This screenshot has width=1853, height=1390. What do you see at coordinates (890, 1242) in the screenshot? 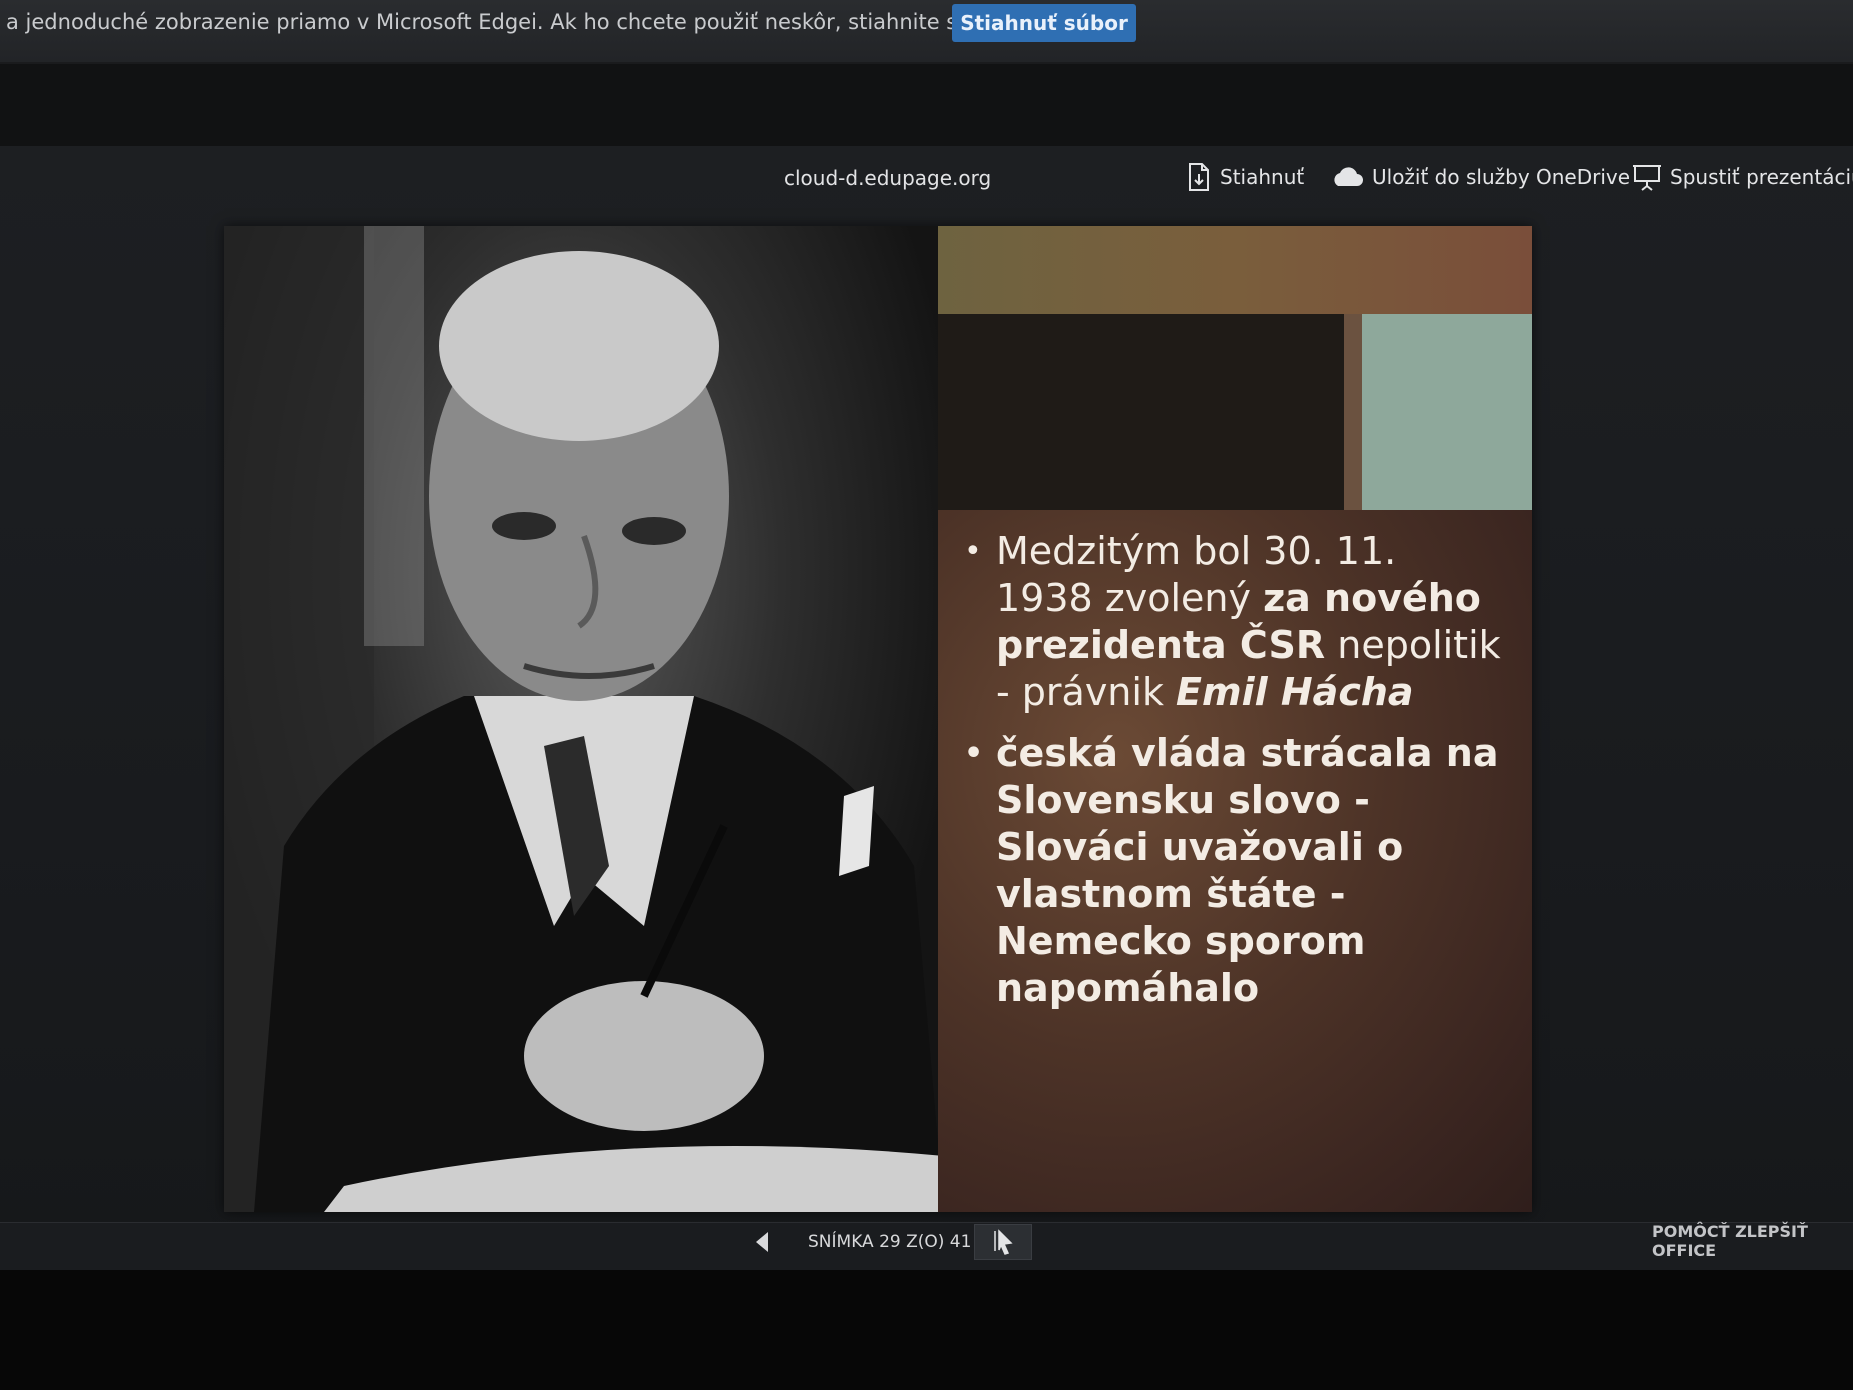
I see `slide-counter: SNÍMKA 29 Z(O) 41` at bounding box center [890, 1242].